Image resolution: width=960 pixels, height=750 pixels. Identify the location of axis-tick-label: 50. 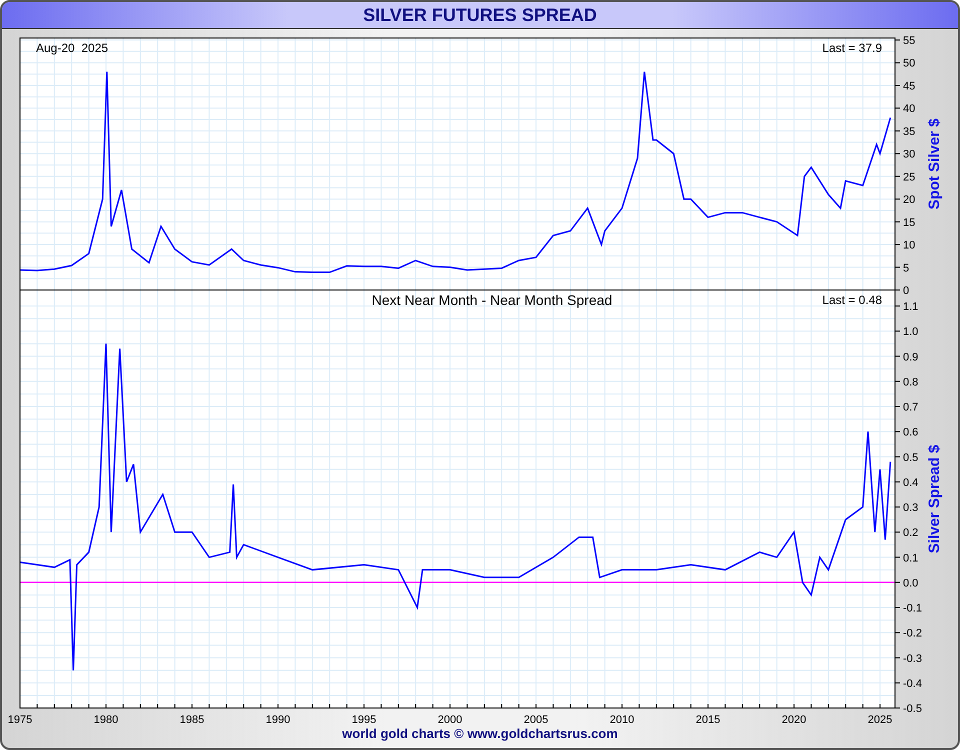
(909, 64).